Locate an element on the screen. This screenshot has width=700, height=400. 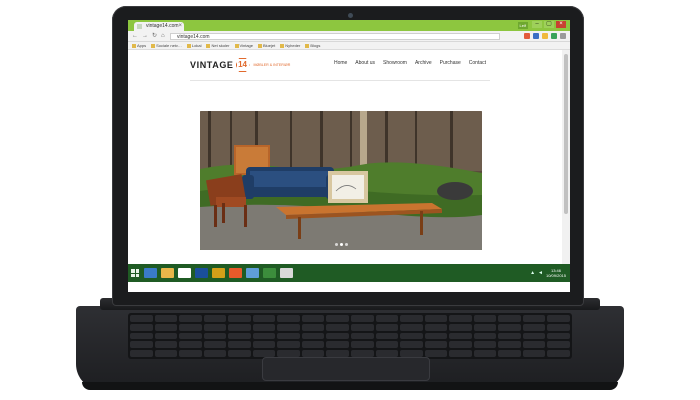
window-controls: – ▢ × is located at coordinates (549, 24).